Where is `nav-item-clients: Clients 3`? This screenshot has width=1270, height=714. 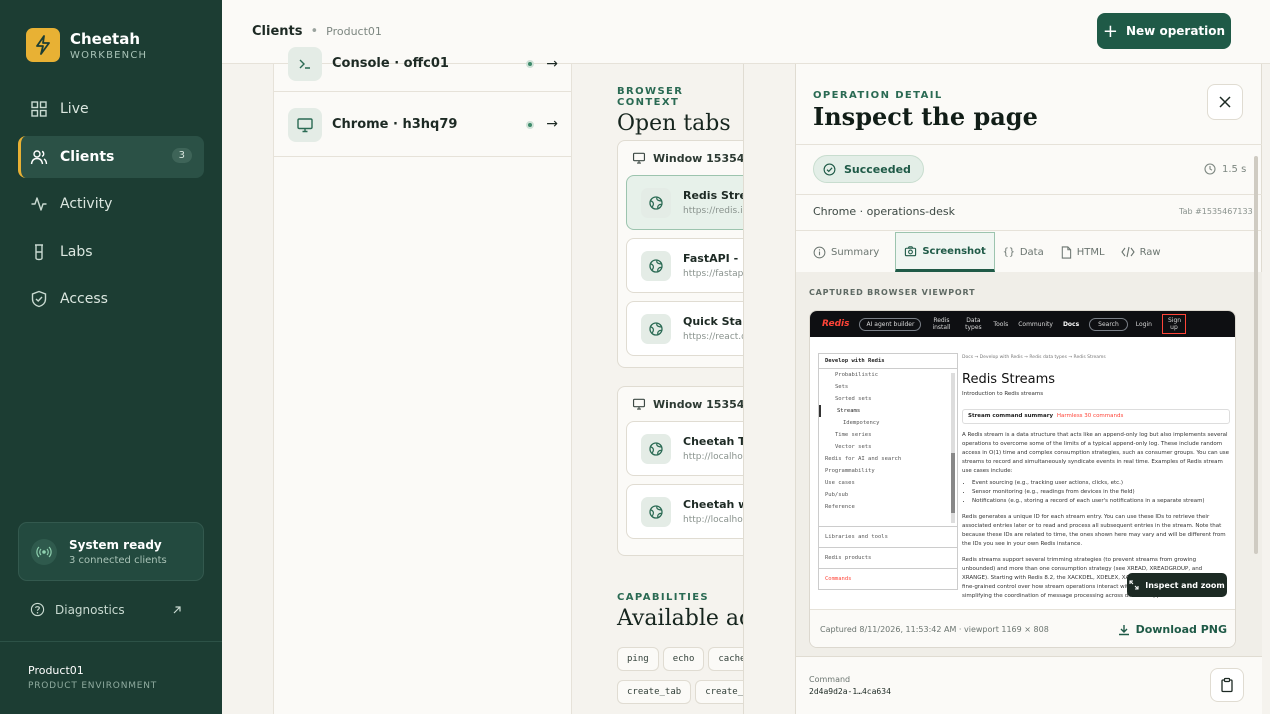
nav-item-clients: Clients 3 is located at coordinates (111, 156).